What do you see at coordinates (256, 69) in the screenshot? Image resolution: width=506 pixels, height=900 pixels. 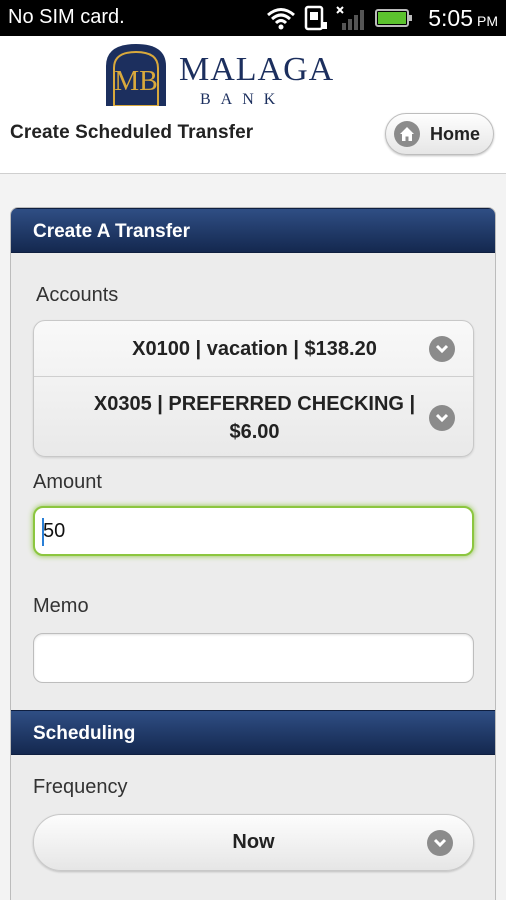 I see `logo-name: MALAGA` at bounding box center [256, 69].